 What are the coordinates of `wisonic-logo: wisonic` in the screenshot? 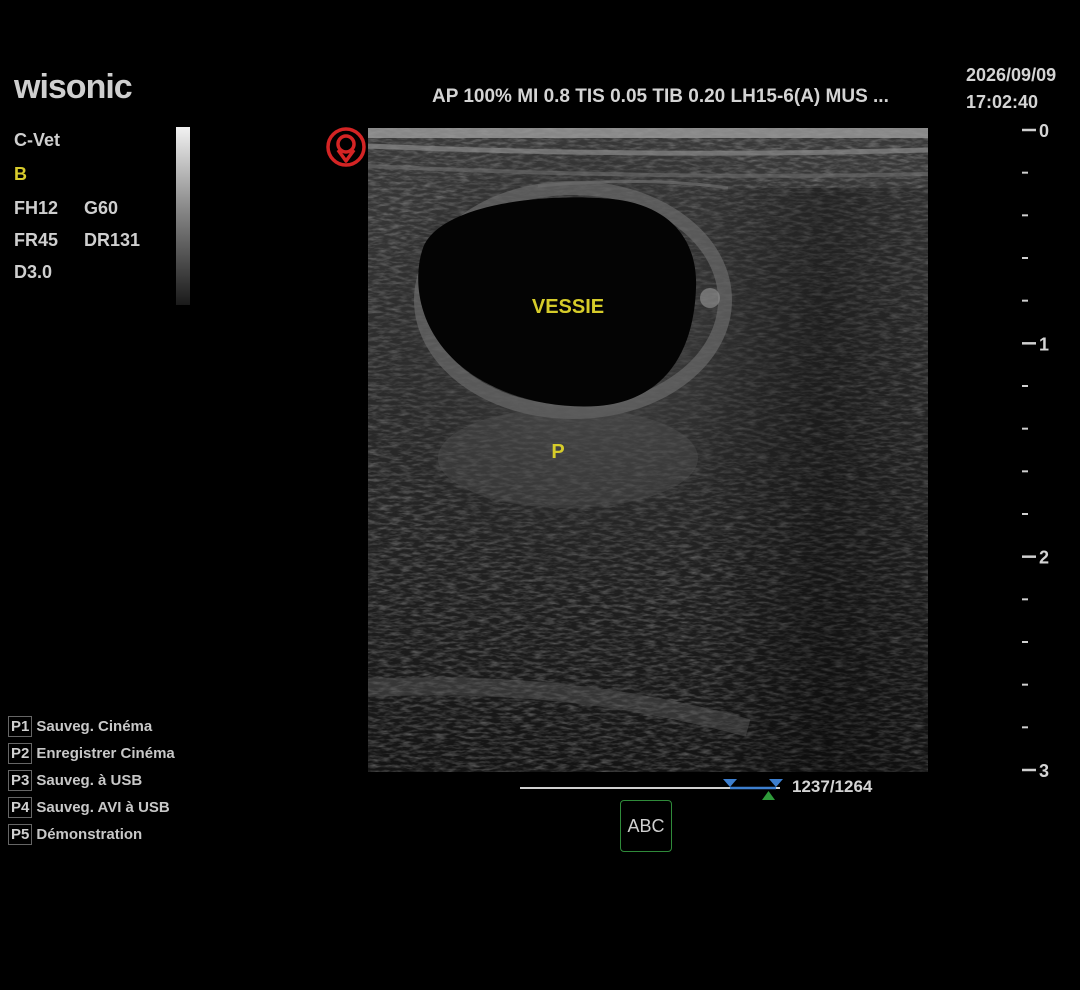 It's located at (73, 87).